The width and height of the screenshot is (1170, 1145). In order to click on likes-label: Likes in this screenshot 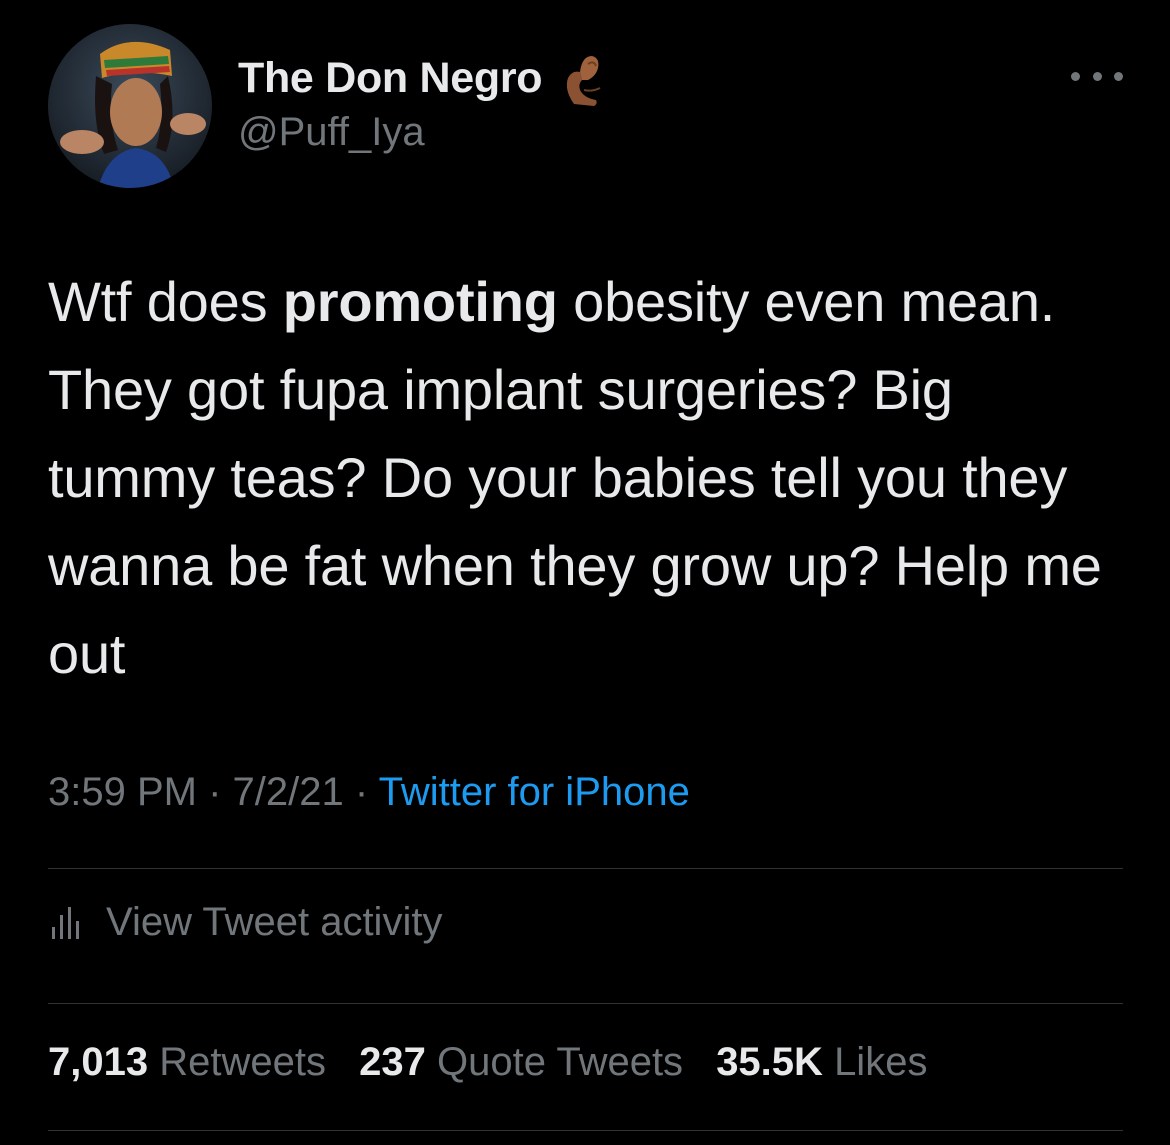, I will do `click(881, 1062)`.